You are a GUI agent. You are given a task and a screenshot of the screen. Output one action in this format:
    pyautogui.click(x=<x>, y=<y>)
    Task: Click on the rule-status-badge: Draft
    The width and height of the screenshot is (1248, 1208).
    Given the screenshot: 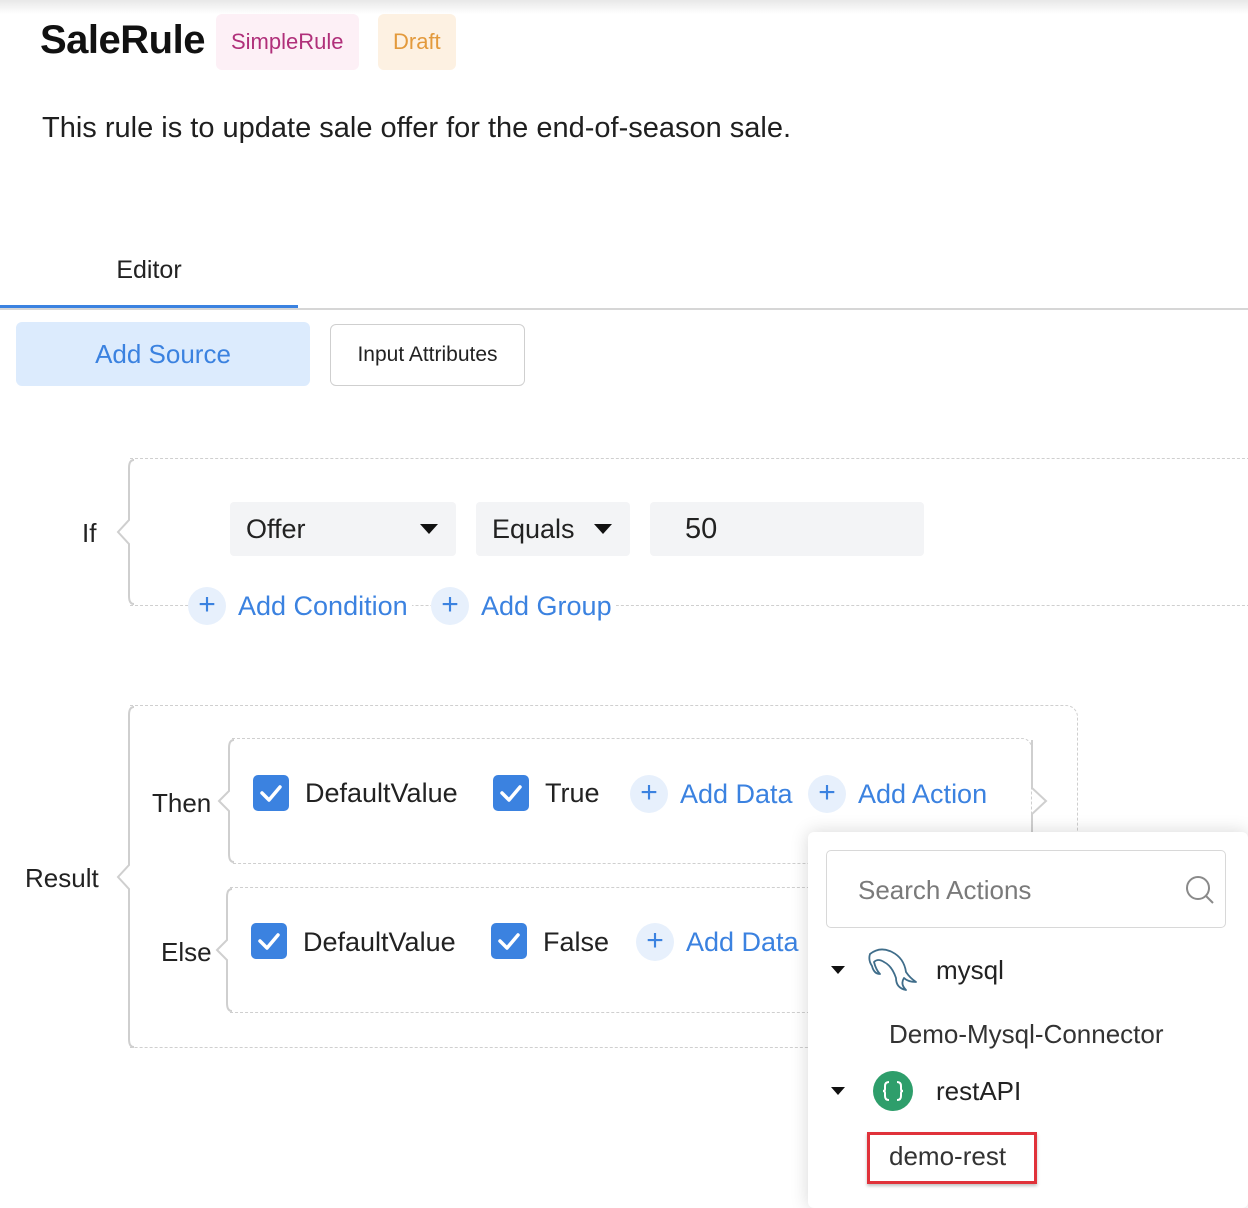 What is the action you would take?
    pyautogui.click(x=417, y=42)
    